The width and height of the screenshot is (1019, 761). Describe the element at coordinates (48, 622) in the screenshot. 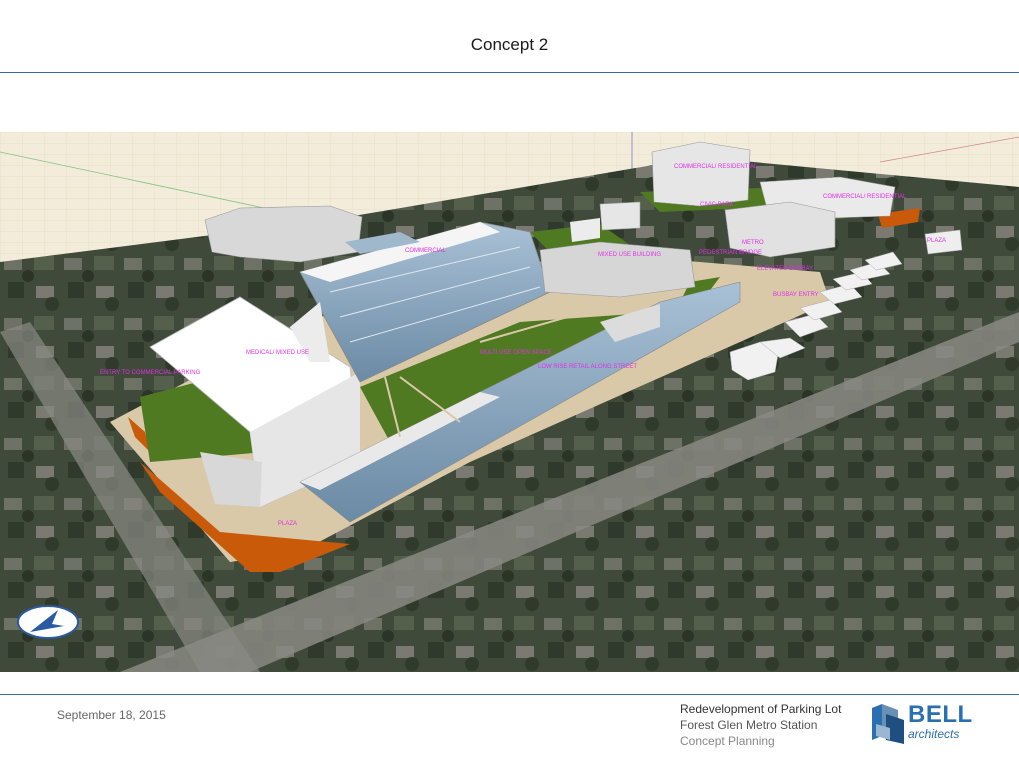

I see `compass-north-icon` at that location.